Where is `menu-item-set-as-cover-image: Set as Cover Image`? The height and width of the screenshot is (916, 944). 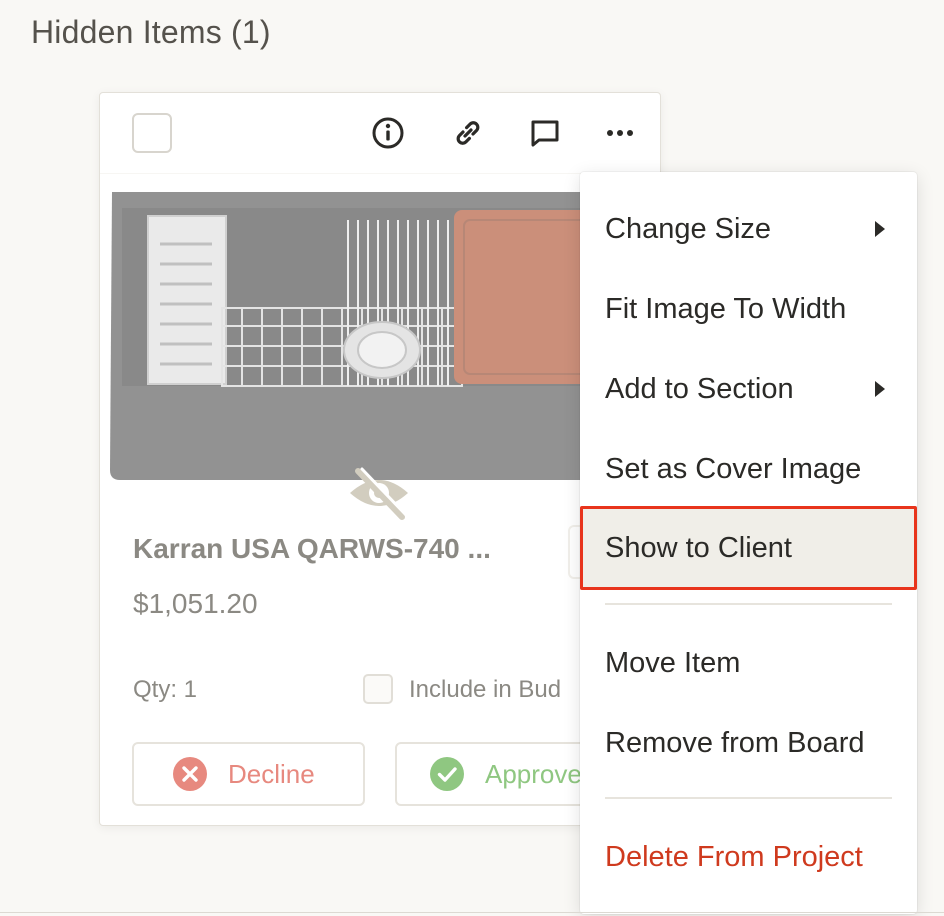
menu-item-set-as-cover-image: Set as Cover Image is located at coordinates (748, 469).